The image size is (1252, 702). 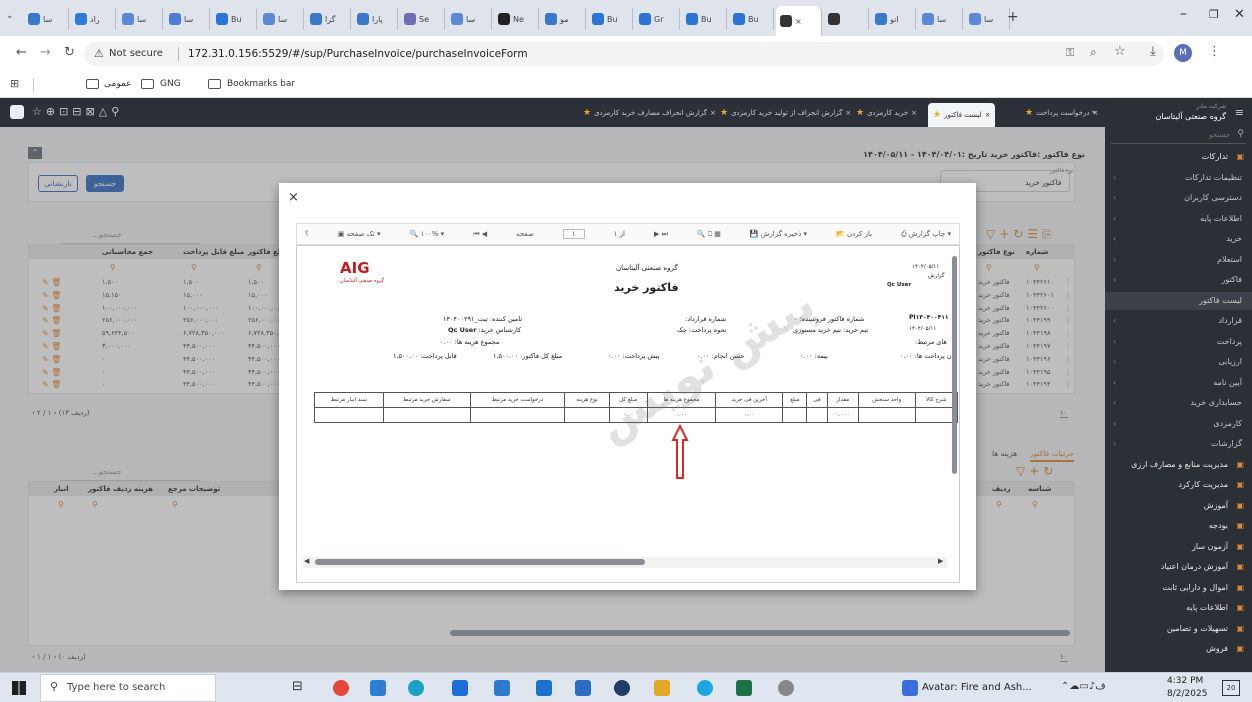 I want to click on media-icon, so click(x=910, y=688).